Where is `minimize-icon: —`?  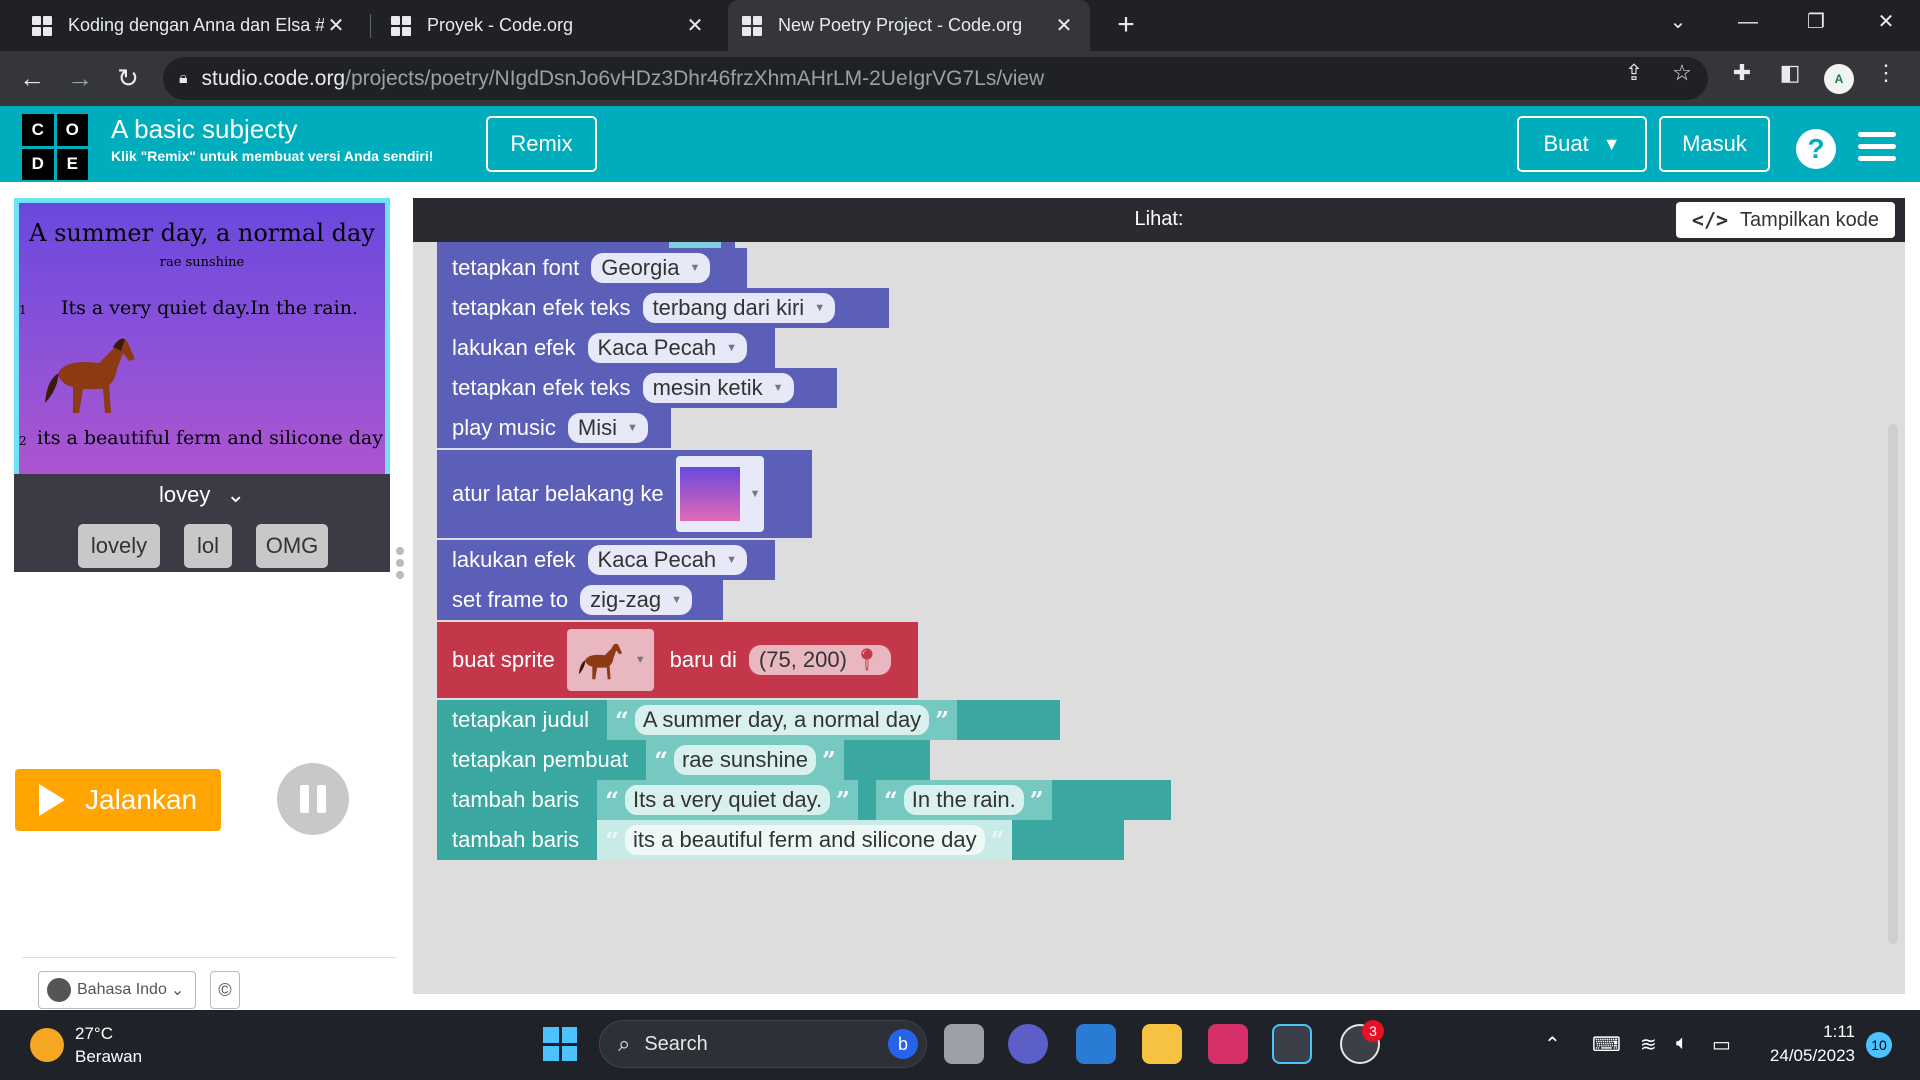
minimize-icon: — is located at coordinates (1748, 22).